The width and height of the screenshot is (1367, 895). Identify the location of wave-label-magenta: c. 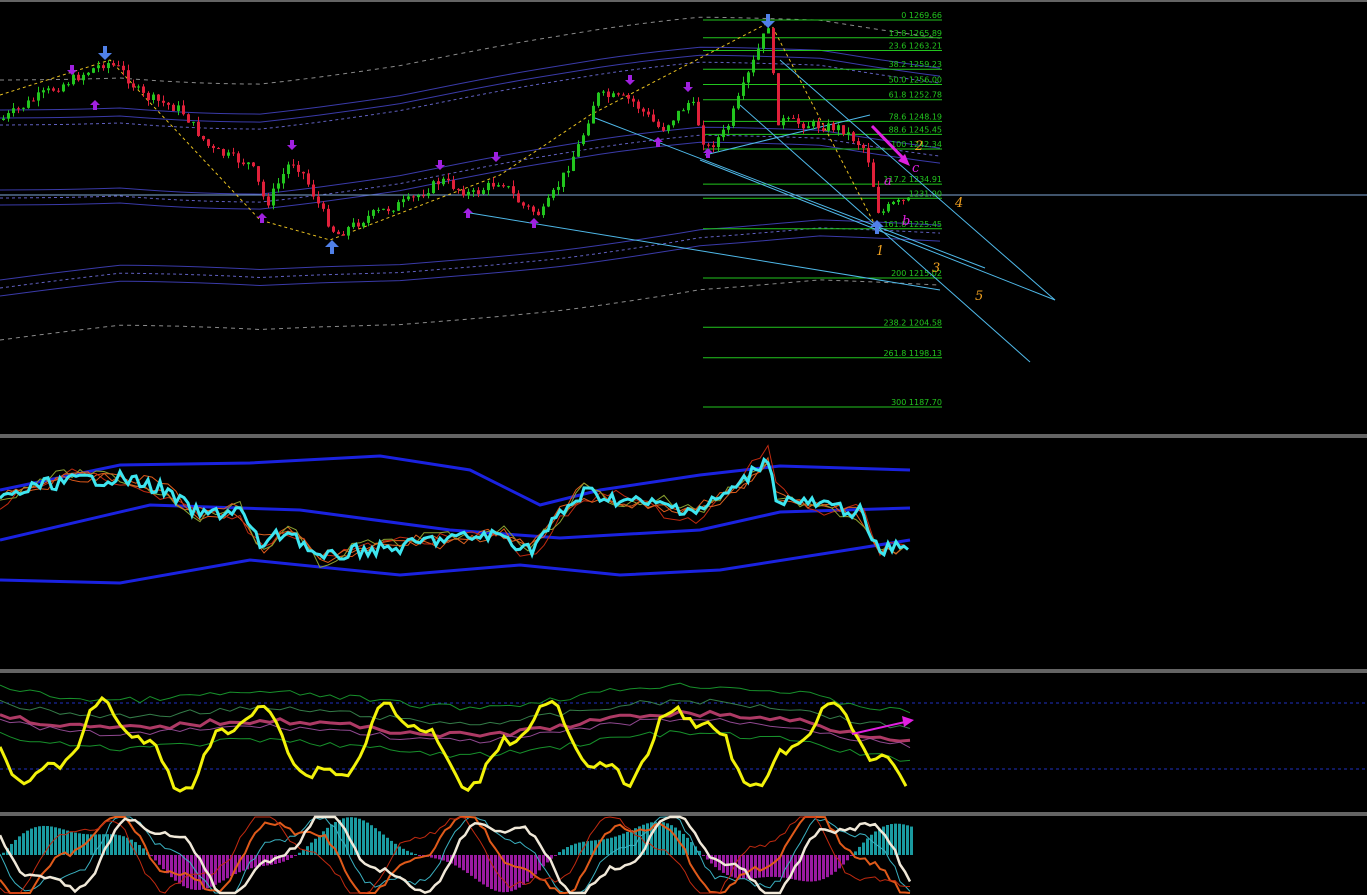
(916, 168).